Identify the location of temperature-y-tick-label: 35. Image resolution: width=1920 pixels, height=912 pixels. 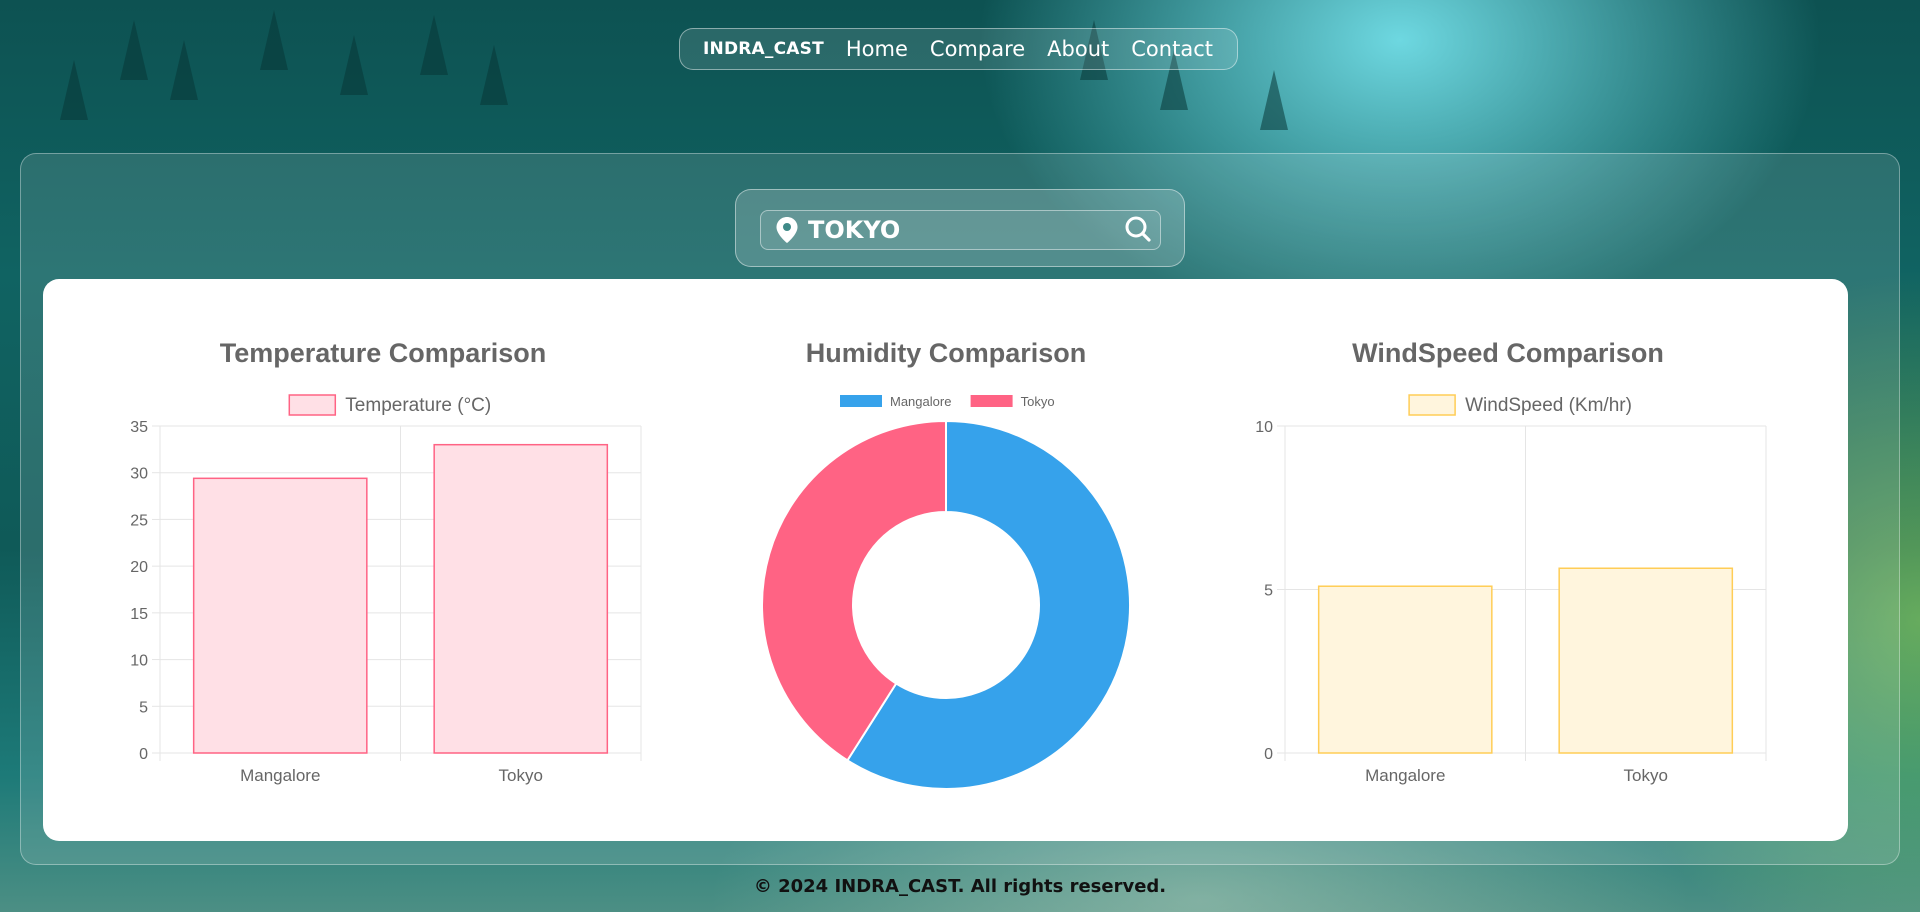
(139, 427).